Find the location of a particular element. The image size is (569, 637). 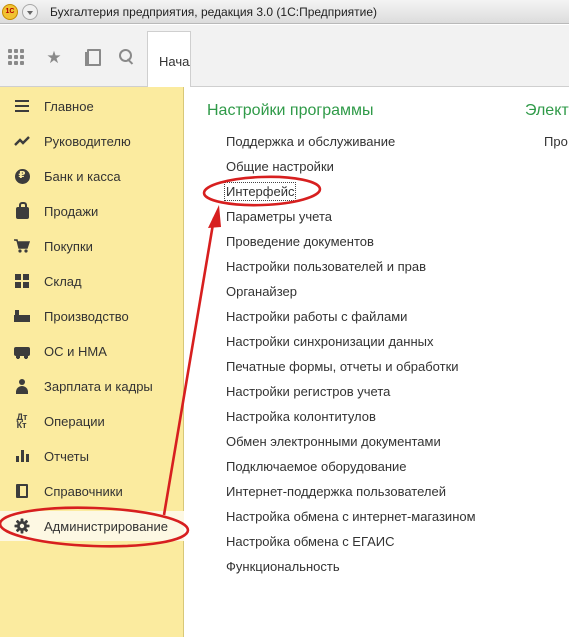

section-title-electronic: Элект is located at coordinates (547, 110).